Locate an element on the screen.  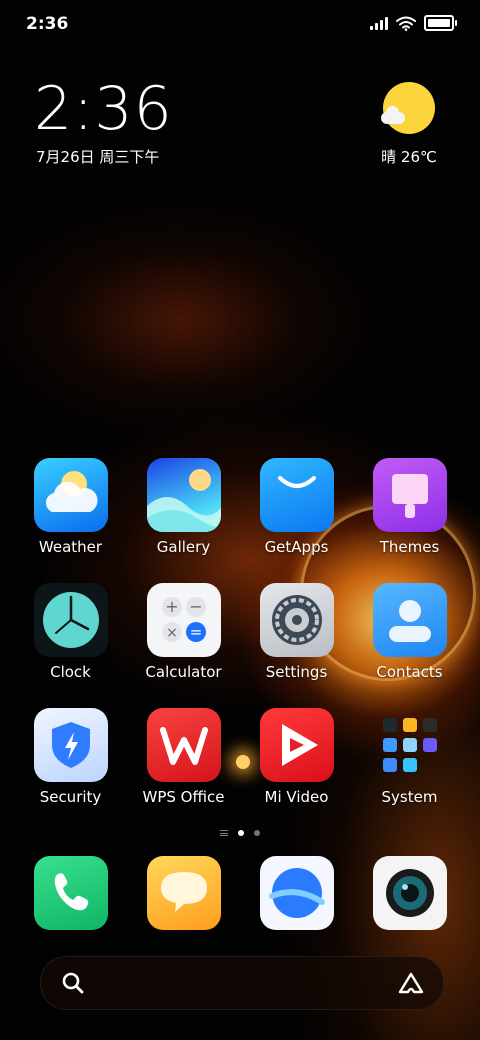
gallery-icon is located at coordinates (183, 495).